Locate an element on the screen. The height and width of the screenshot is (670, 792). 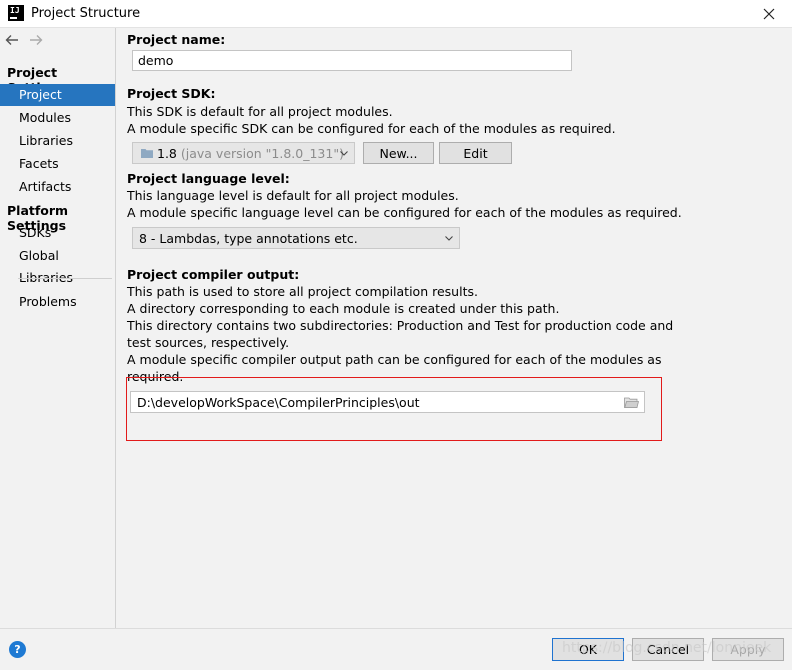
project-name-input is located at coordinates (352, 60).